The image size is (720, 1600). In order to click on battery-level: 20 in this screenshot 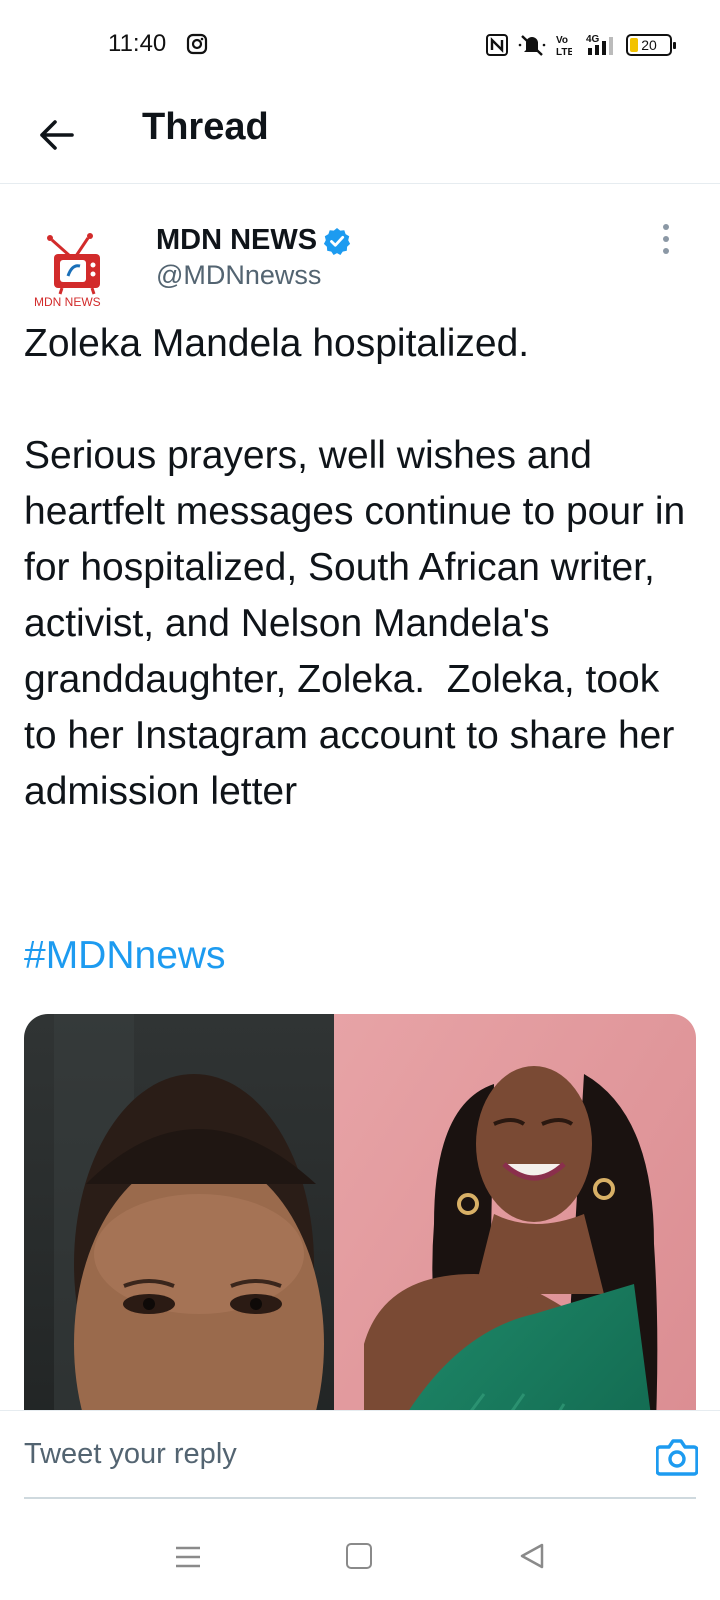, I will do `click(649, 45)`.